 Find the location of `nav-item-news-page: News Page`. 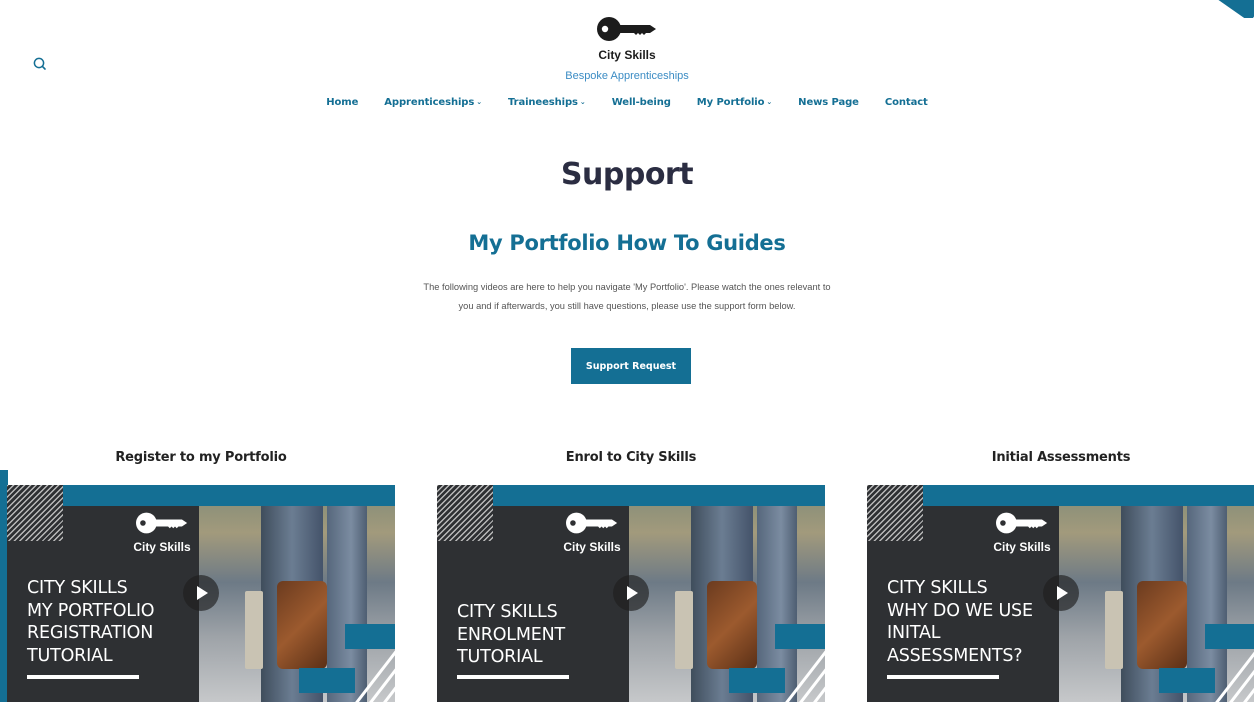

nav-item-news-page: News Page is located at coordinates (828, 102).